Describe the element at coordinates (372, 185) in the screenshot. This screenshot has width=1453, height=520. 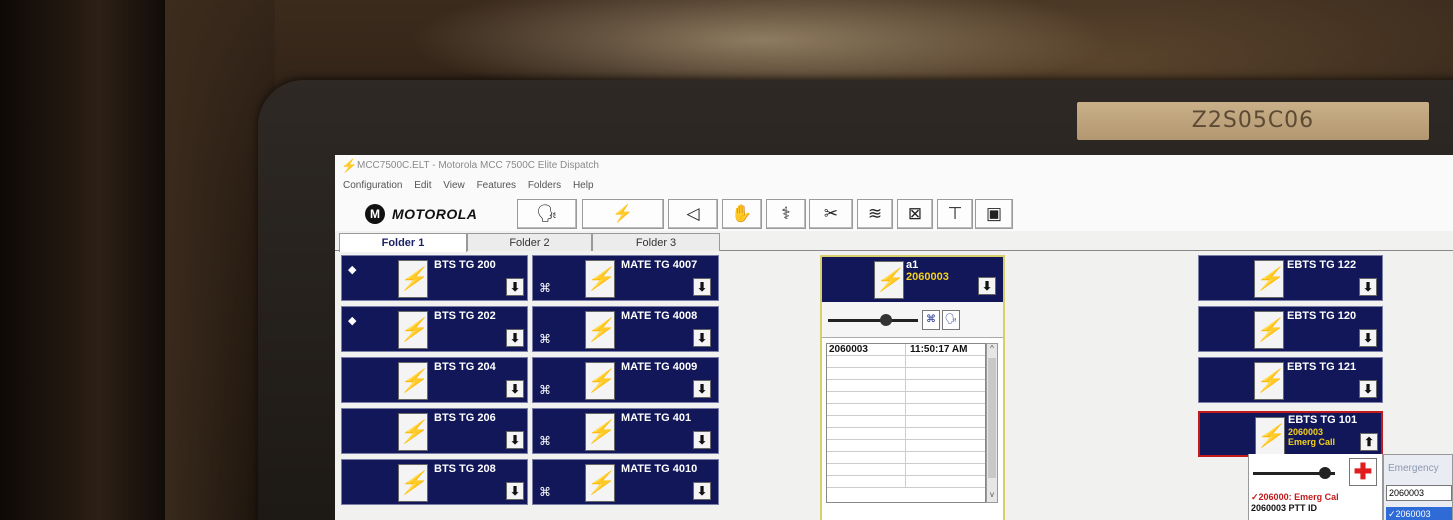
I see `menu-configuration: Configuration` at that location.